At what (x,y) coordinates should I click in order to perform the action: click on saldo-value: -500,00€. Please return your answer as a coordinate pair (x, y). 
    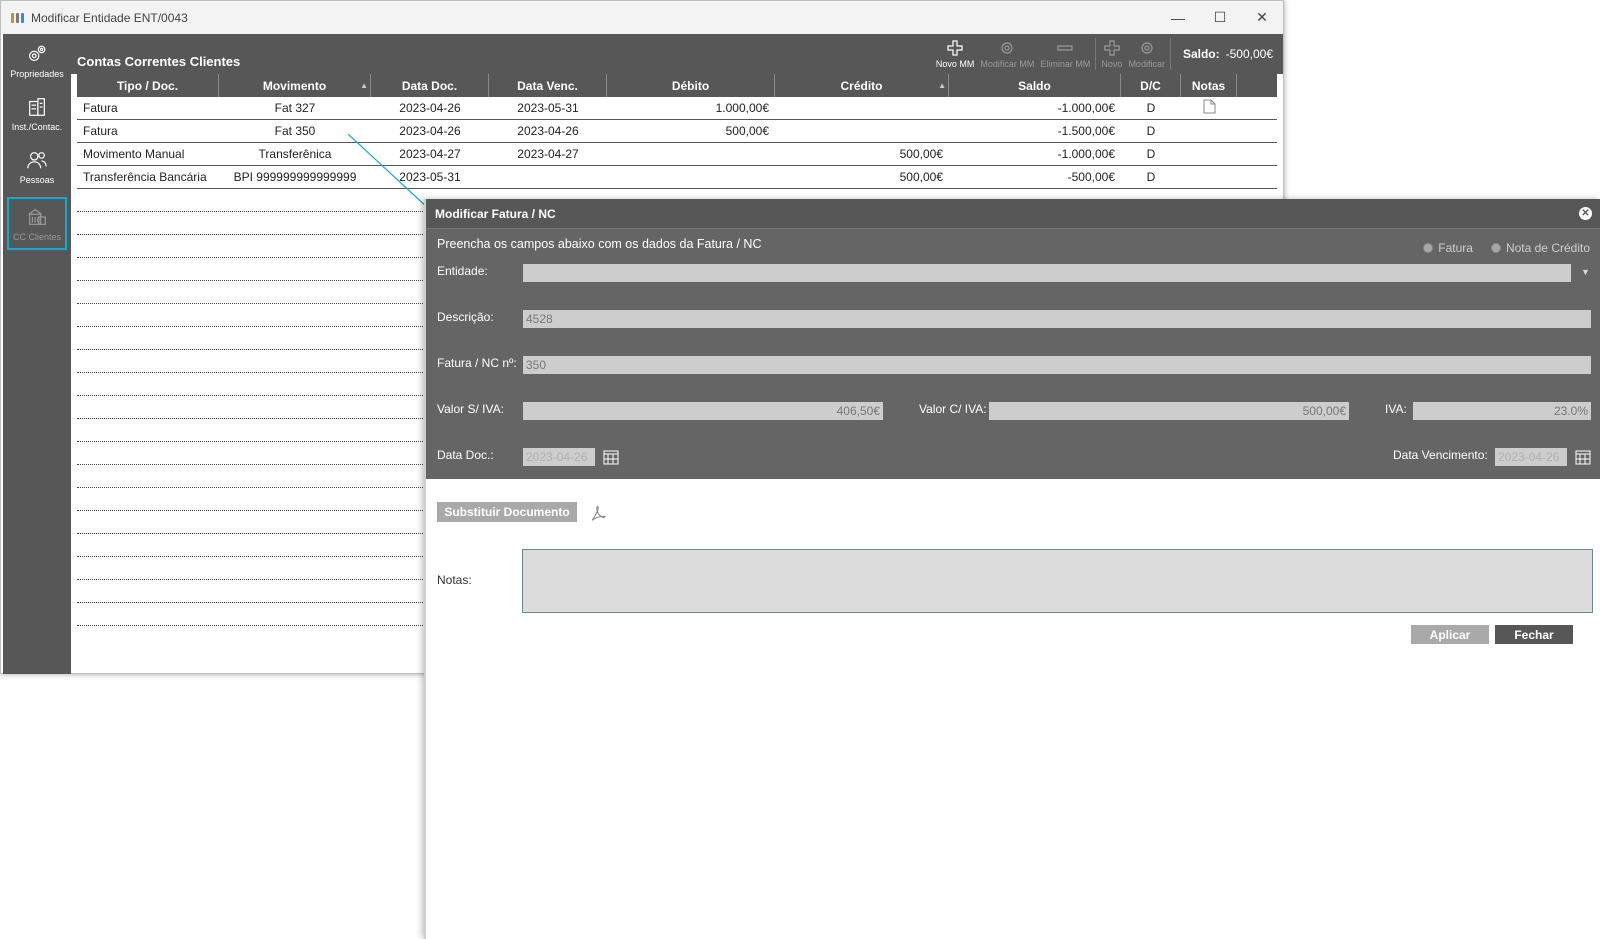
    Looking at the image, I should click on (1249, 54).